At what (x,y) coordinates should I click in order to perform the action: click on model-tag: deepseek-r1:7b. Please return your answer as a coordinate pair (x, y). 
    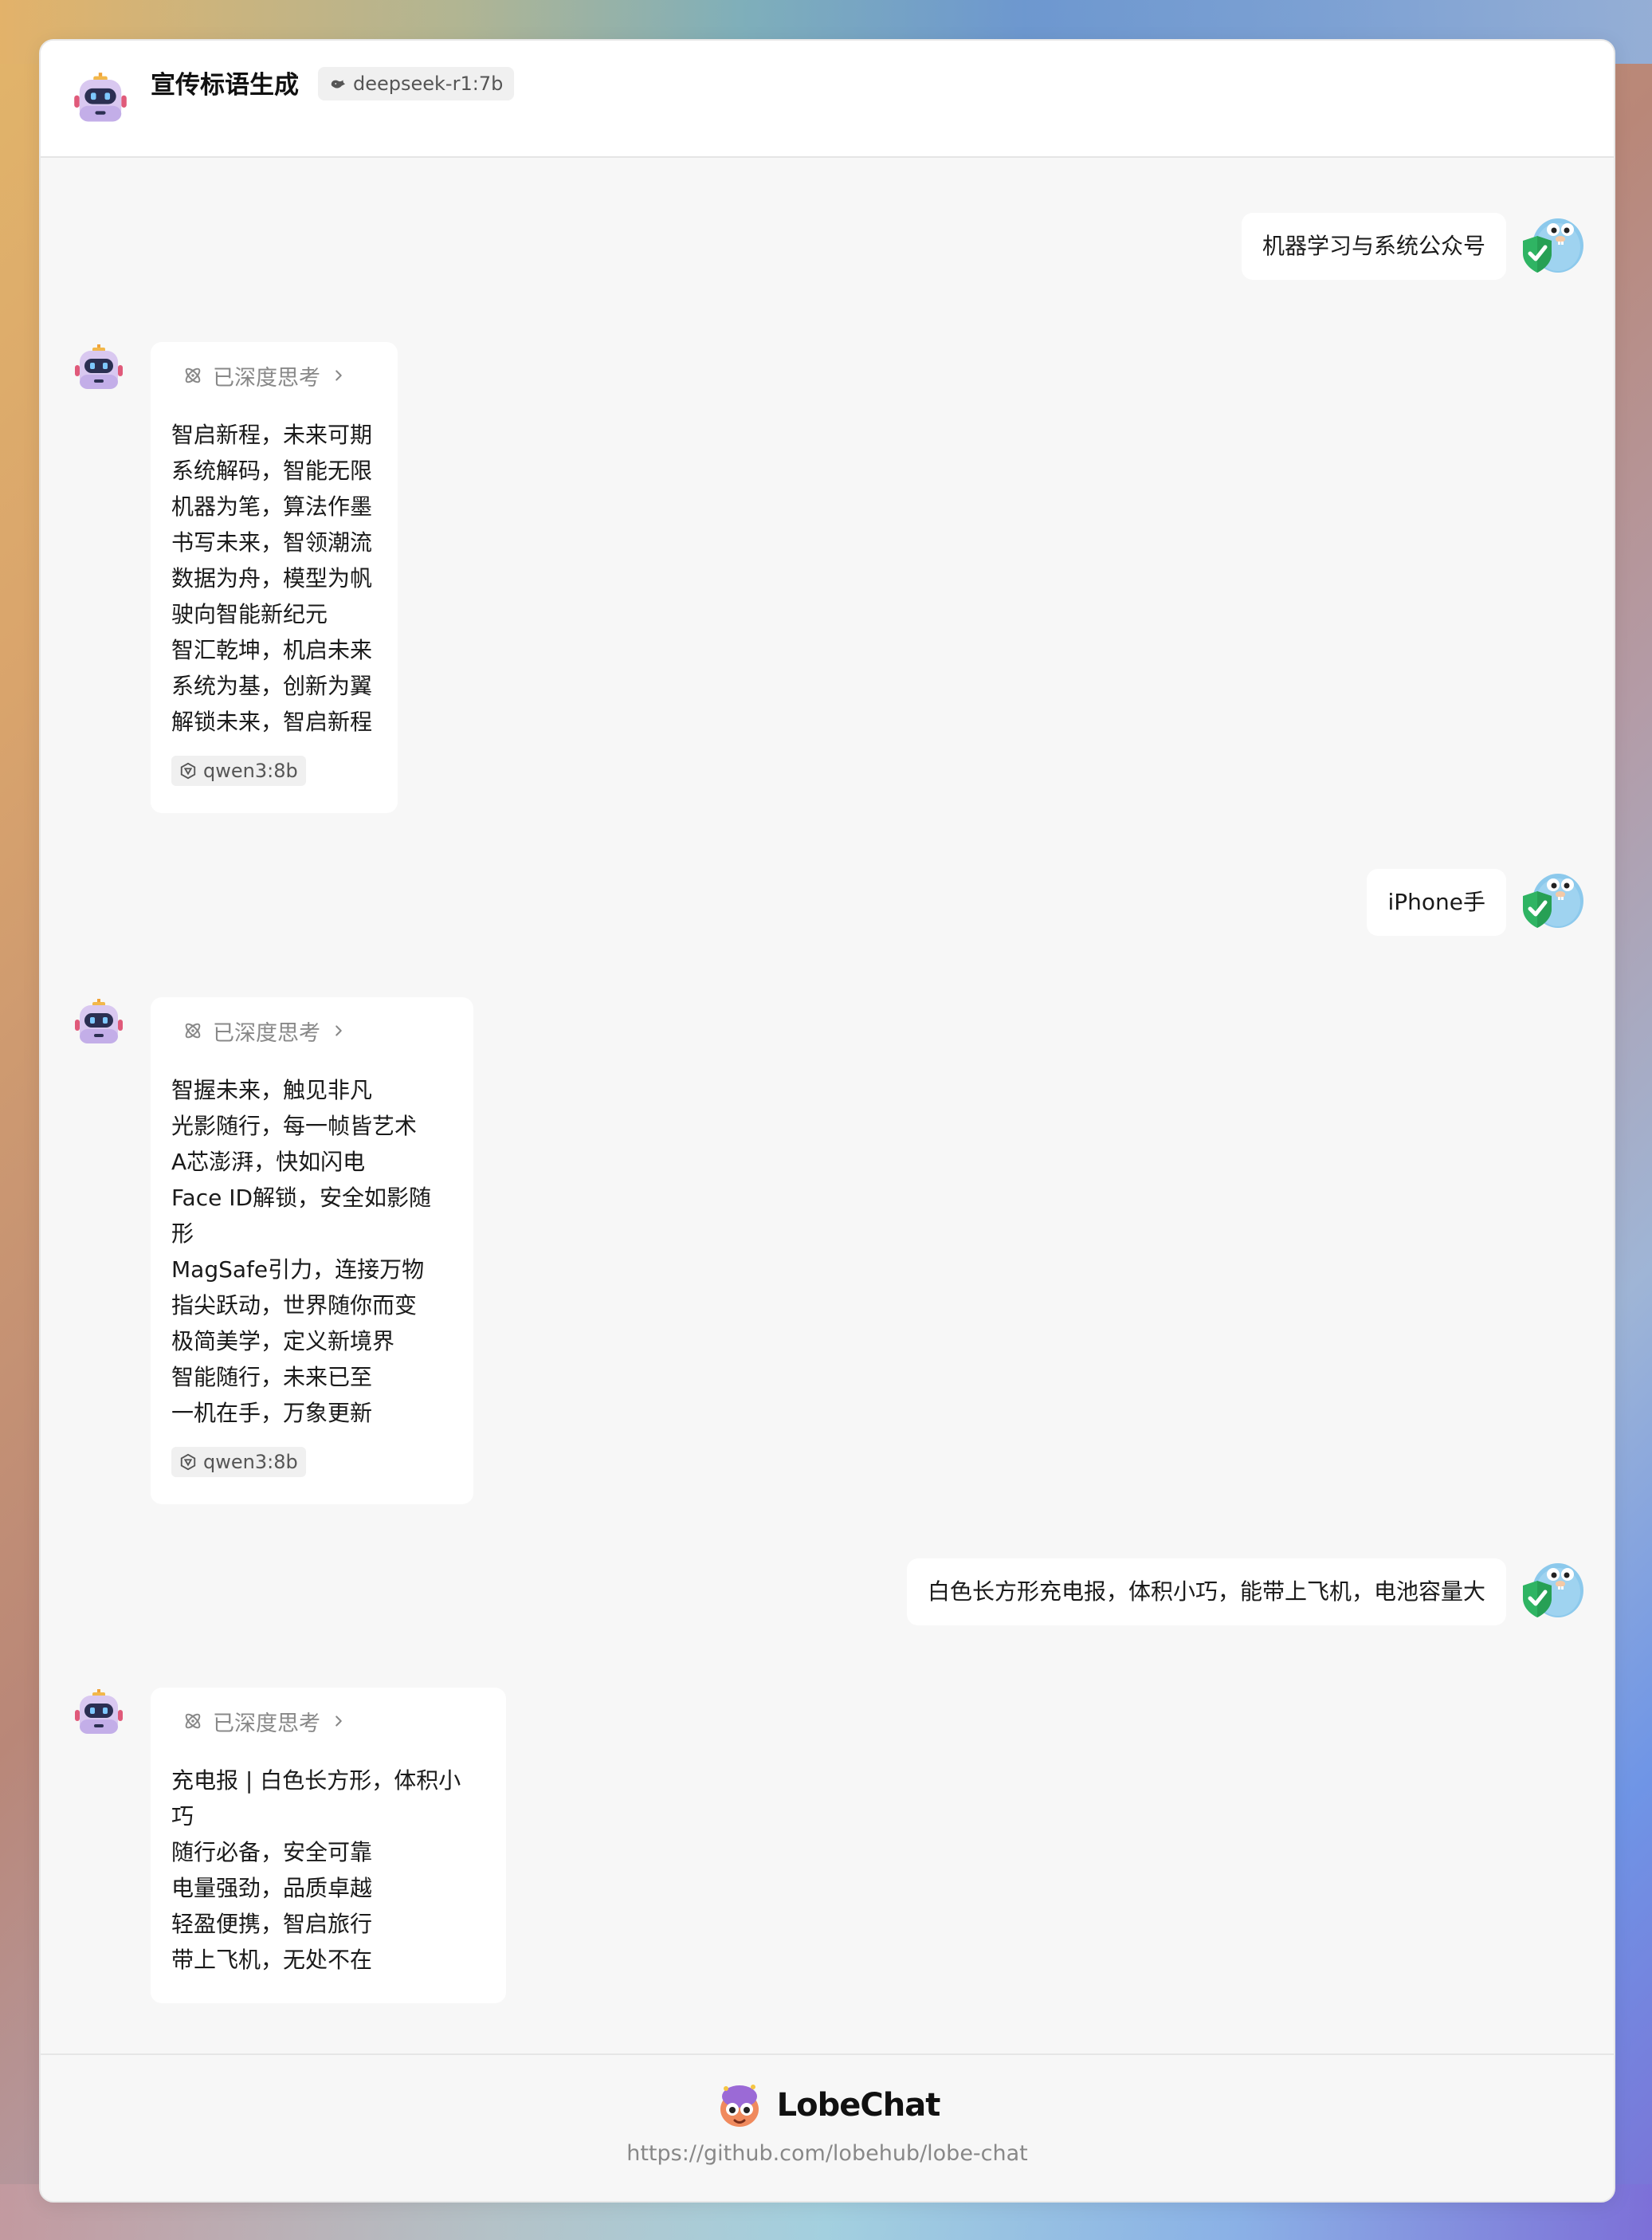
    Looking at the image, I should click on (416, 83).